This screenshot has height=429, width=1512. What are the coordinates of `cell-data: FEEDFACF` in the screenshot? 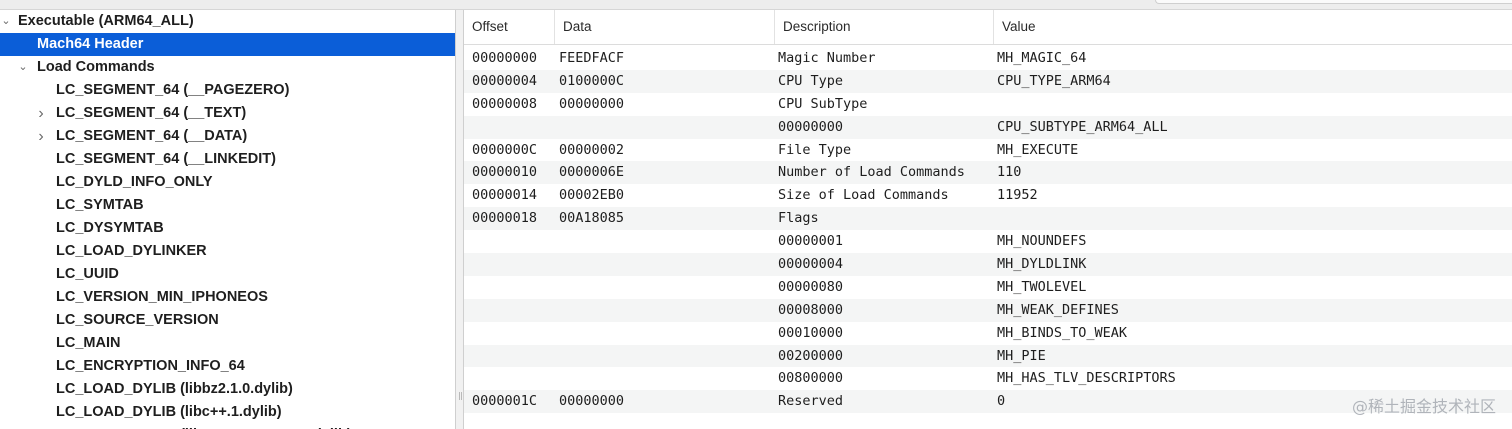 It's located at (592, 58).